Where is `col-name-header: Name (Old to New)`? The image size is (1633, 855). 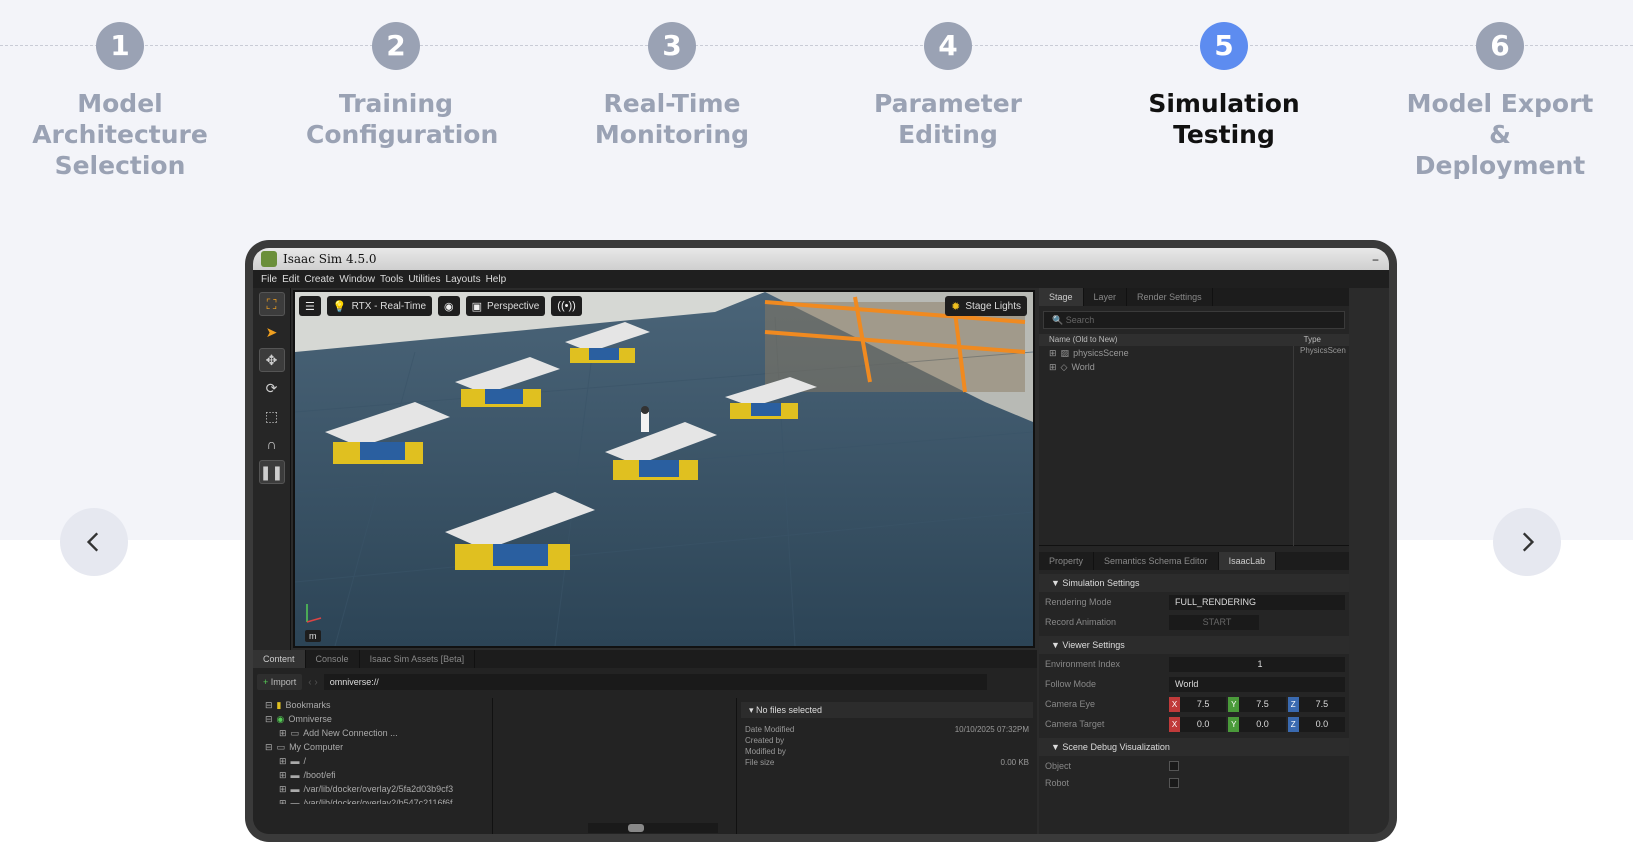
col-name-header: Name (Old to New) is located at coordinates (1083, 340).